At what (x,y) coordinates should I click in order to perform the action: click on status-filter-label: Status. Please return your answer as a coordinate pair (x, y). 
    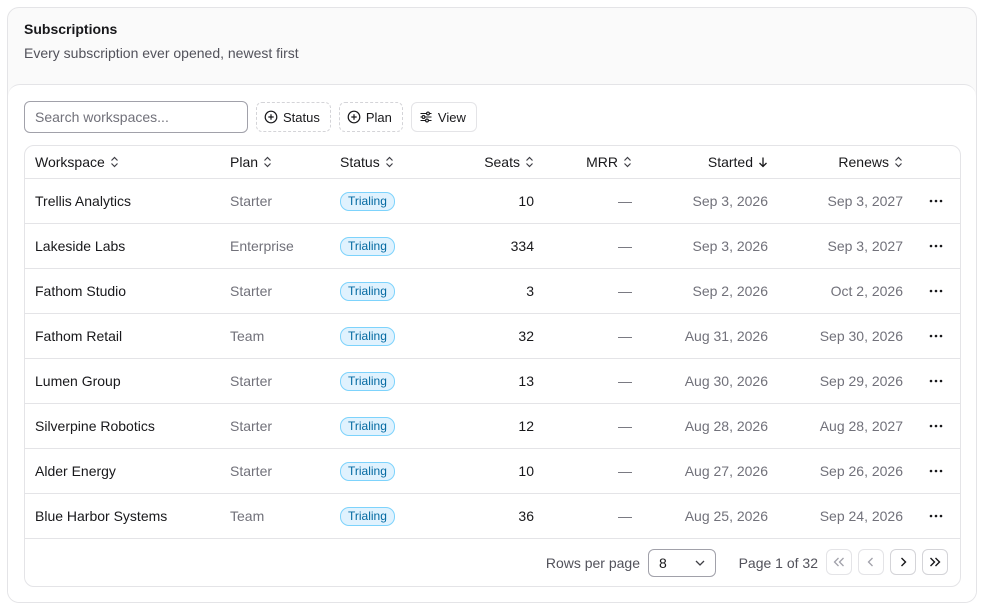
    Looking at the image, I should click on (301, 117).